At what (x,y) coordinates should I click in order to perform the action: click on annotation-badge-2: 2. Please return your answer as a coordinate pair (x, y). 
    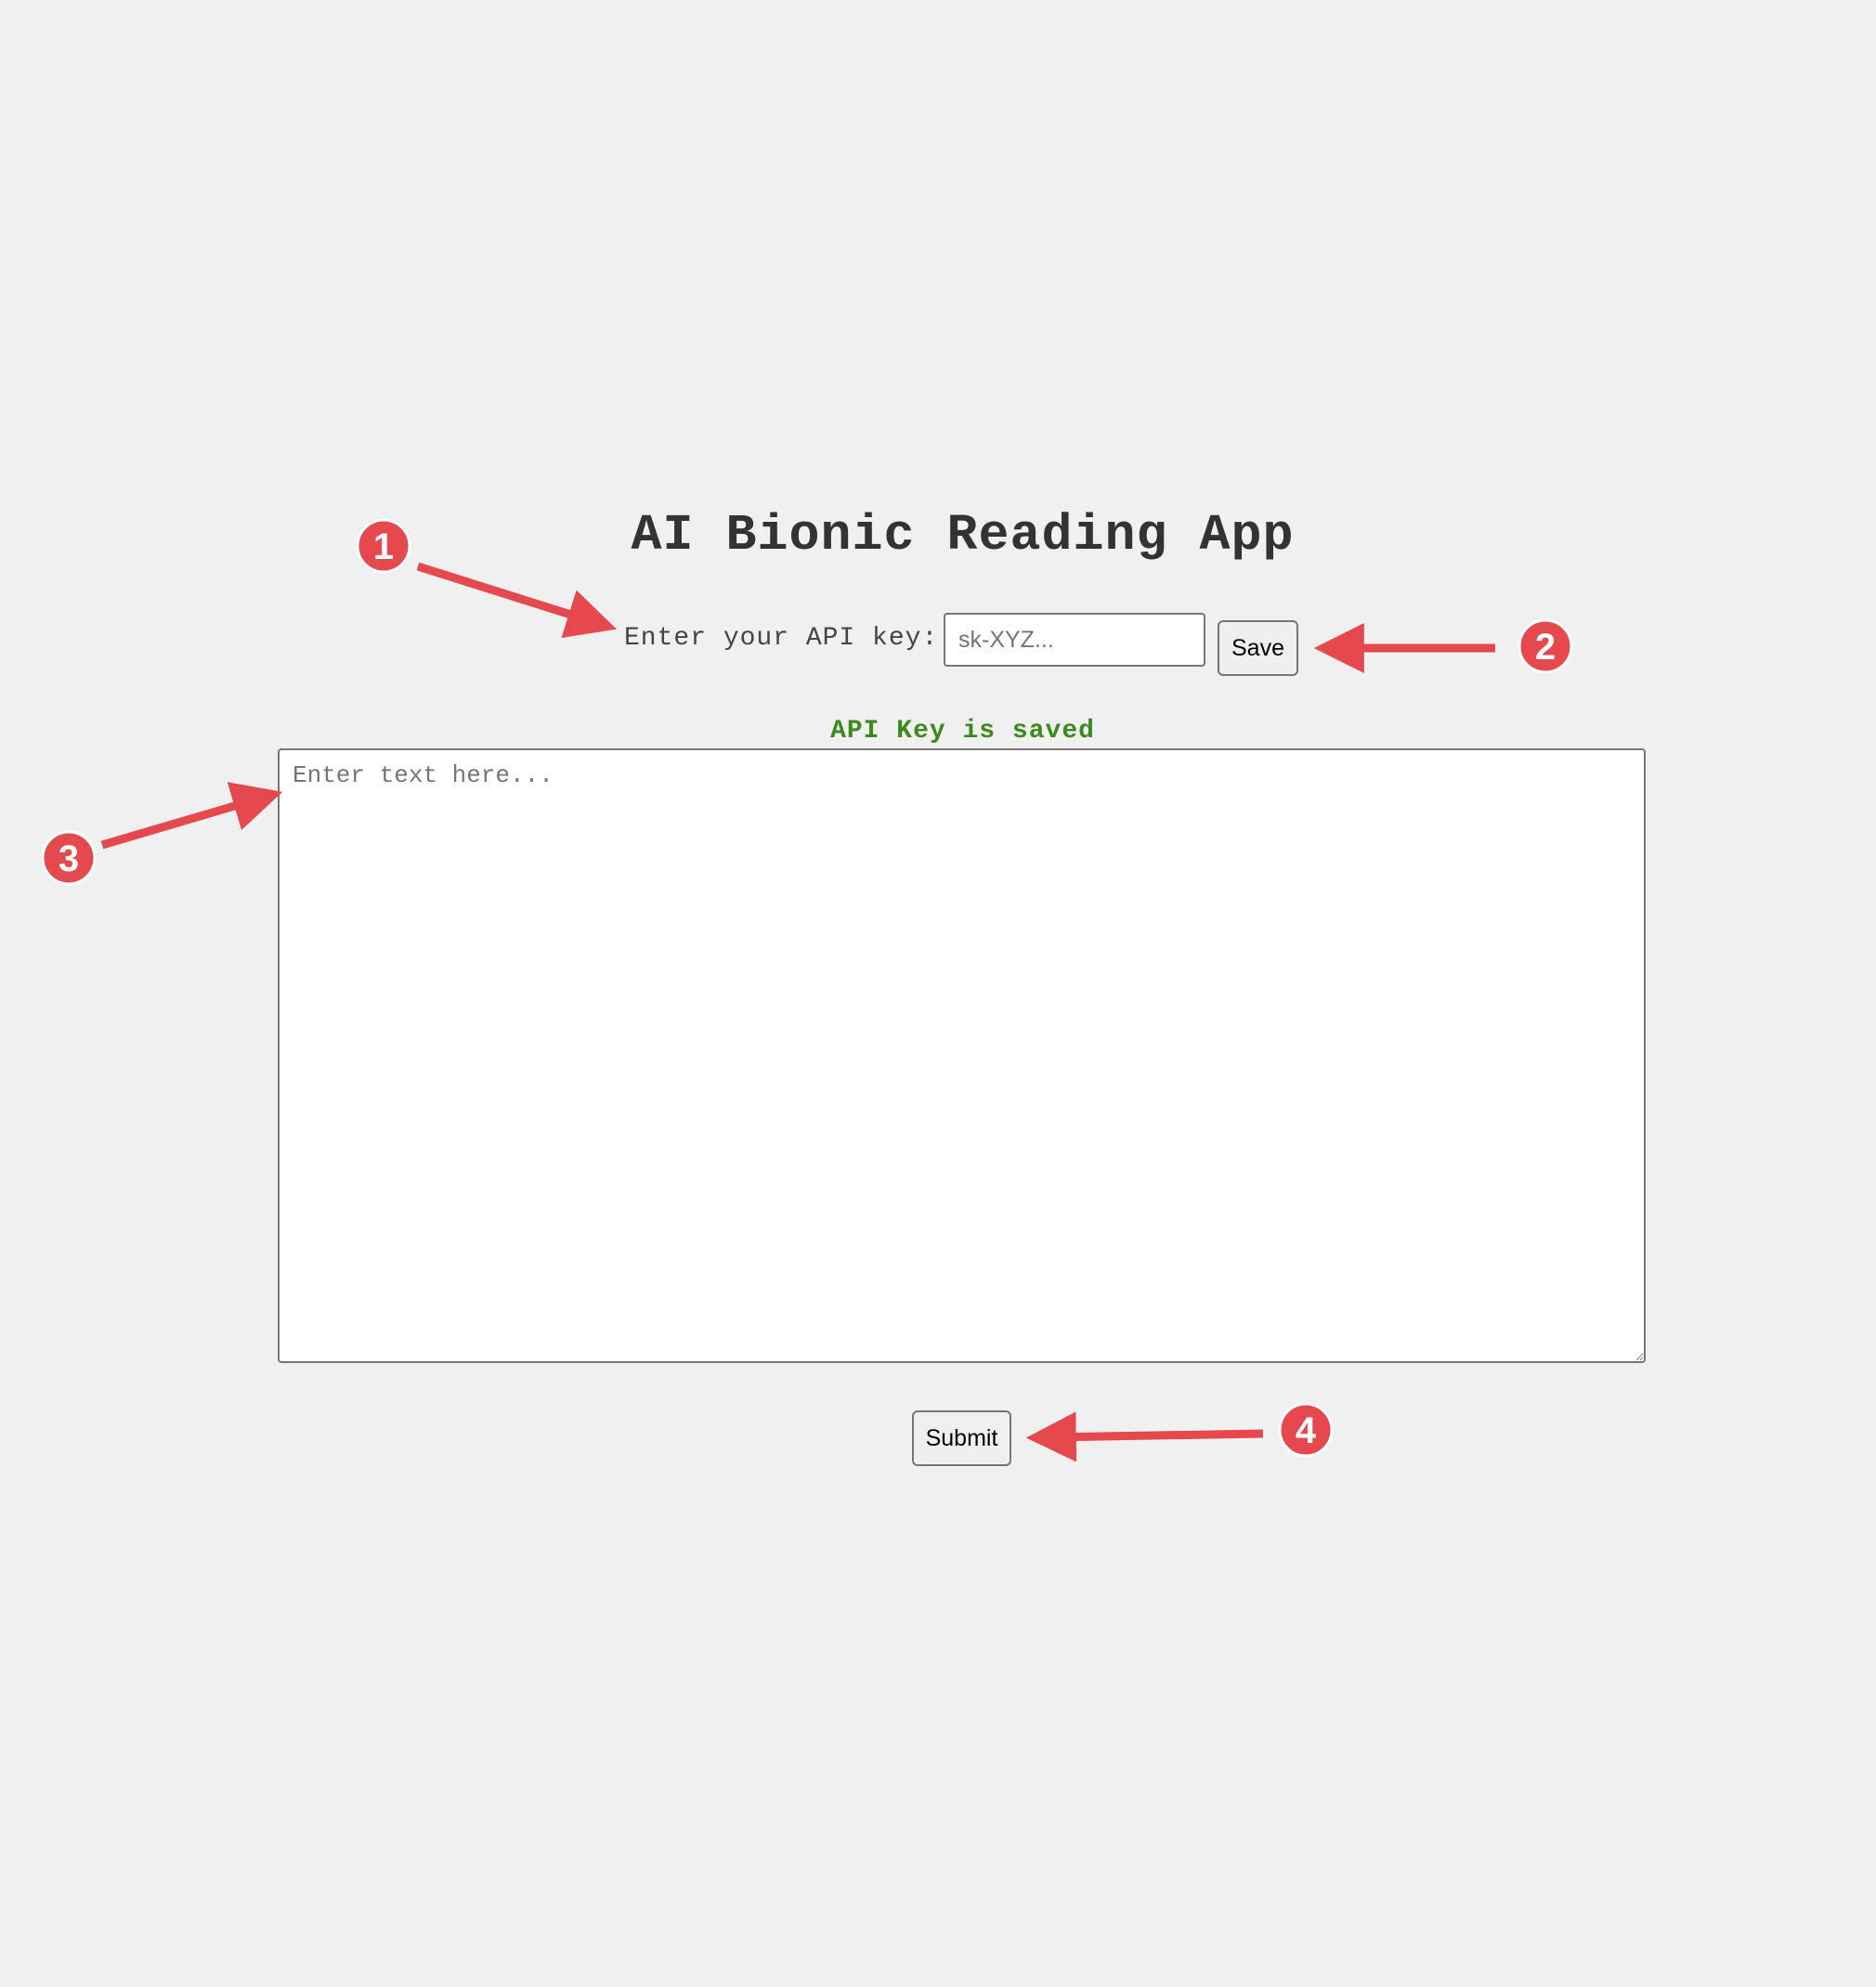
    Looking at the image, I should click on (1545, 646).